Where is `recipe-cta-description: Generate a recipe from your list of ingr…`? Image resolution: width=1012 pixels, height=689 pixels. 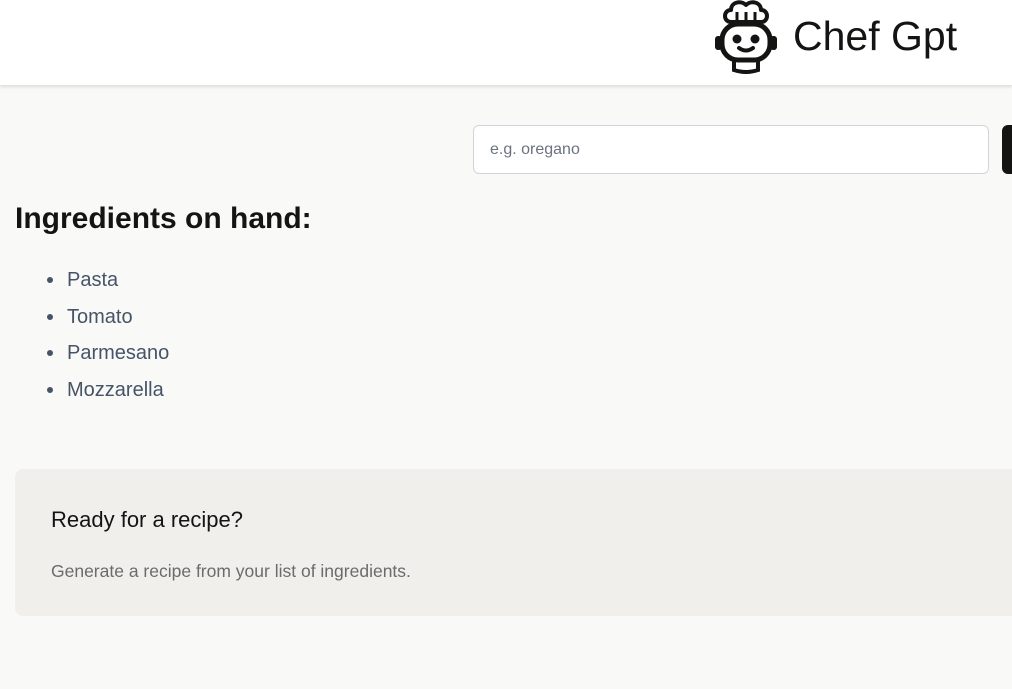
recipe-cta-description: Generate a recipe from your list of ingr… is located at coordinates (231, 571).